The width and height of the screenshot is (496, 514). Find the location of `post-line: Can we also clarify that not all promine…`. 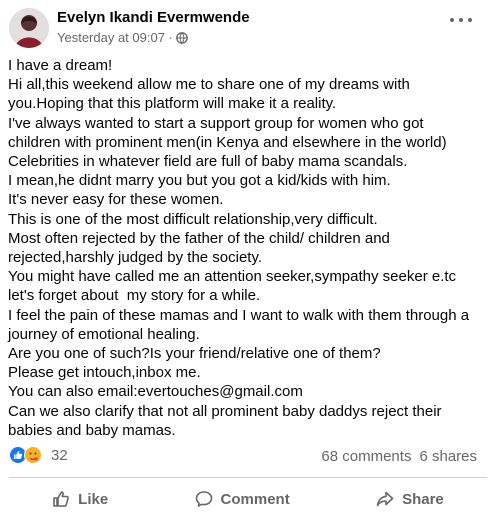

post-line: Can we also clarify that not all promine… is located at coordinates (225, 411).